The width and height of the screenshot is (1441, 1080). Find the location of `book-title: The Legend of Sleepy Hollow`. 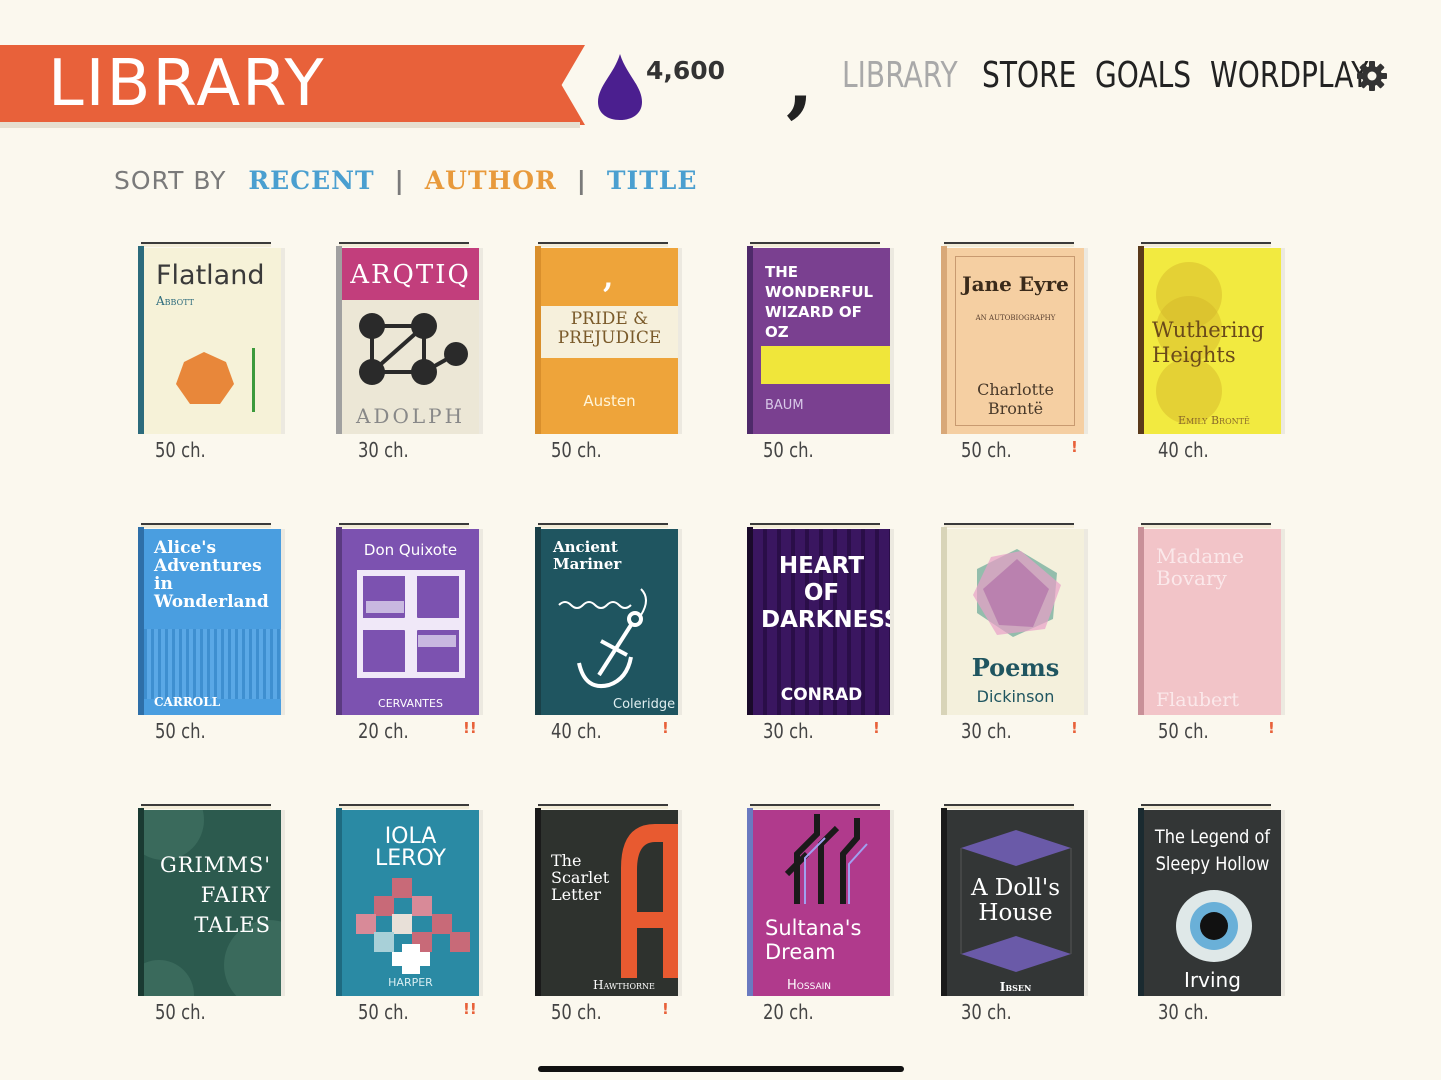

book-title: The Legend of Sleepy Hollow is located at coordinates (1212, 850).